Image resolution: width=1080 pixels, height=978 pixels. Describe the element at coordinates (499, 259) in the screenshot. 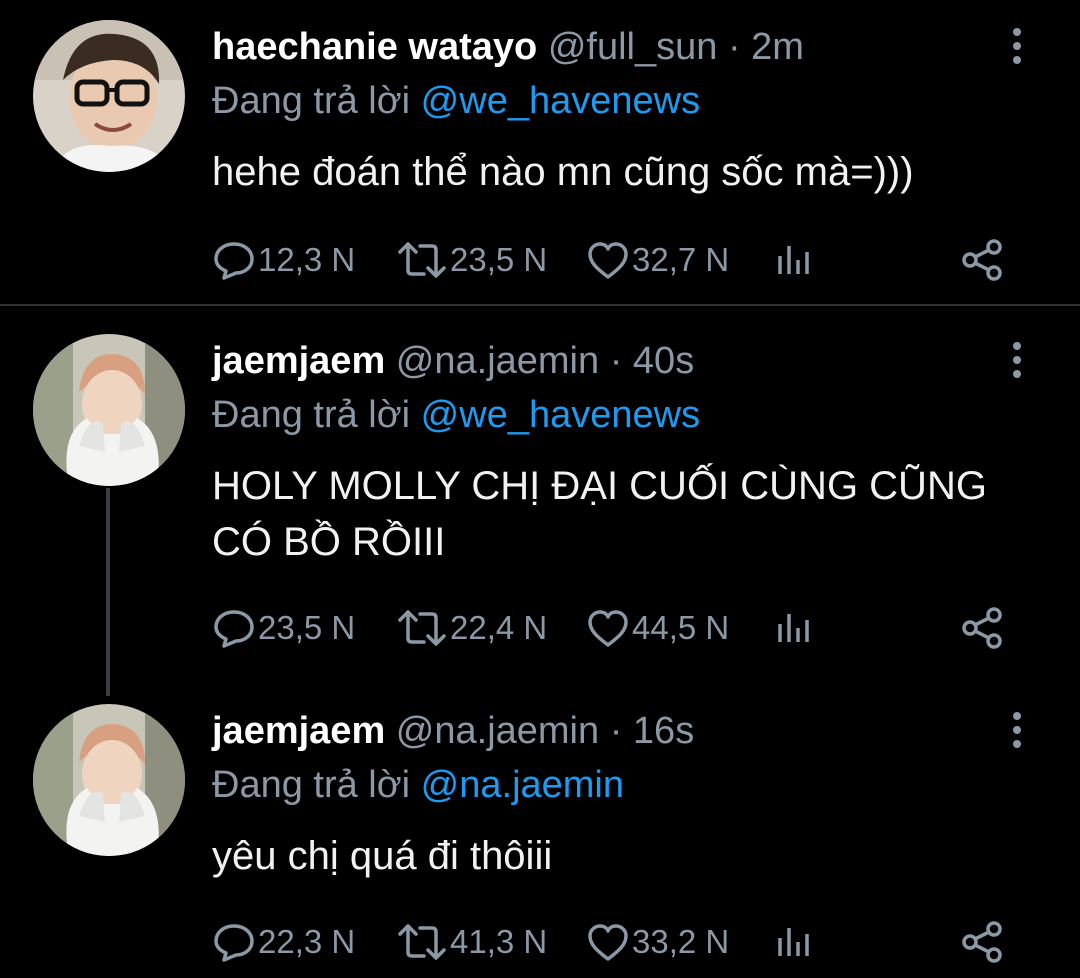

I see `retweet-count: 23,5 N` at that location.